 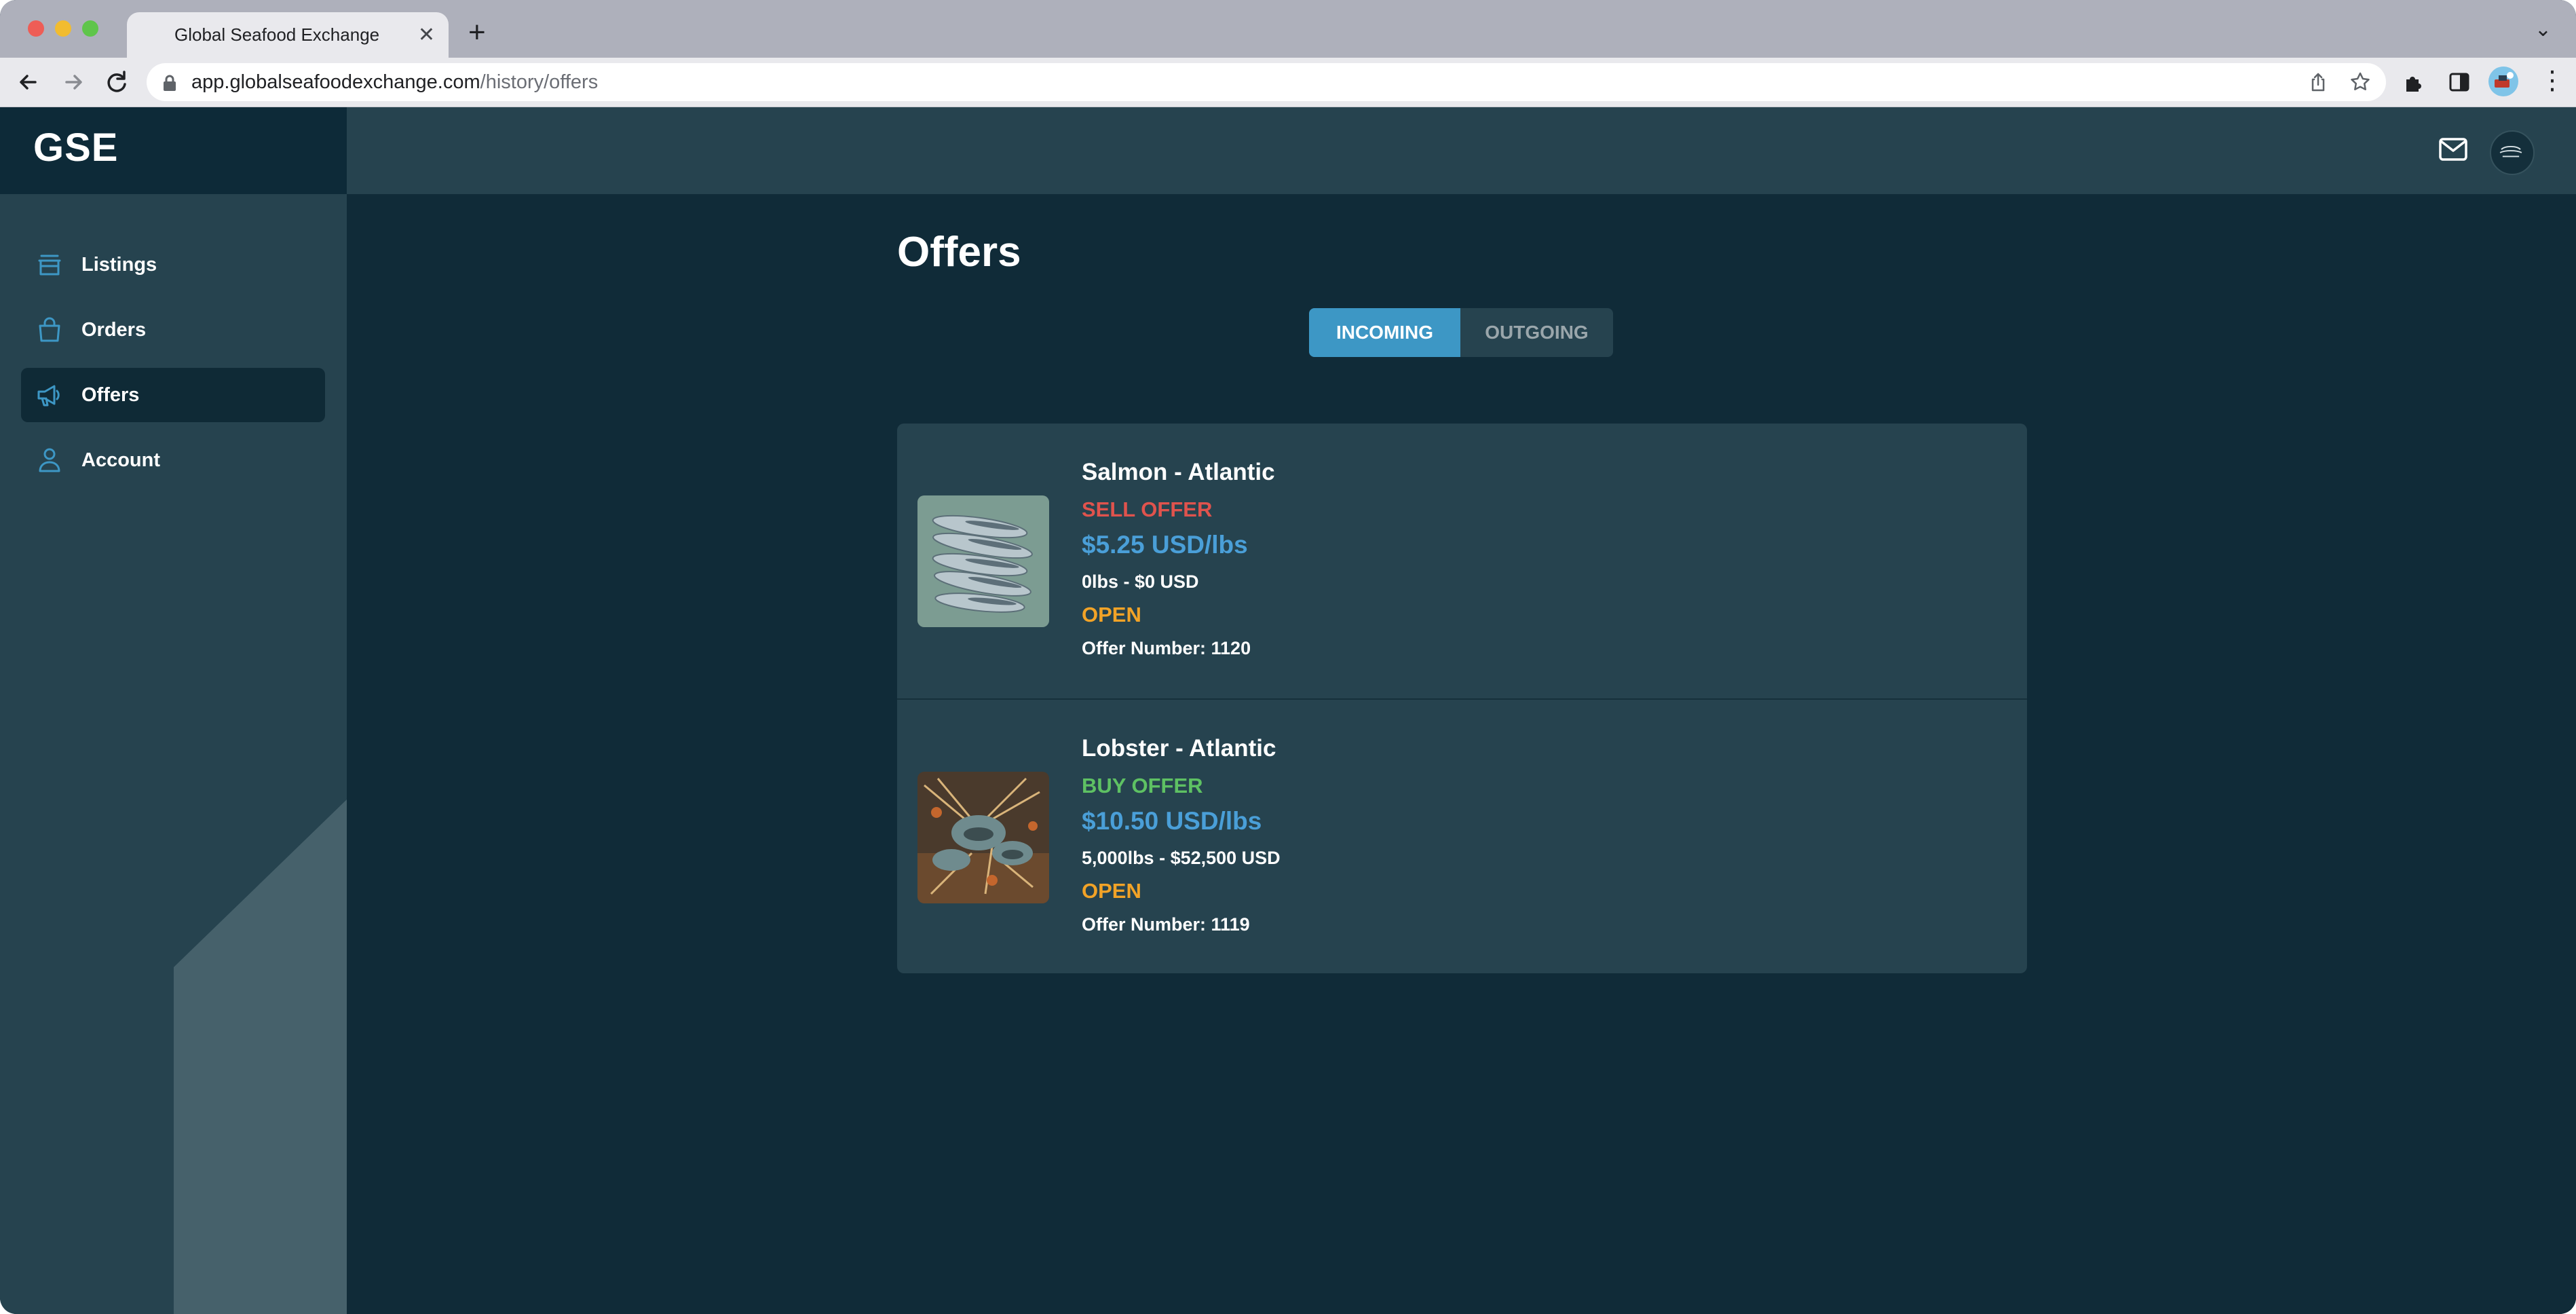 What do you see at coordinates (1181, 858) in the screenshot?
I see `offer-quantity-total: 5,000lbs - $52,500 USD` at bounding box center [1181, 858].